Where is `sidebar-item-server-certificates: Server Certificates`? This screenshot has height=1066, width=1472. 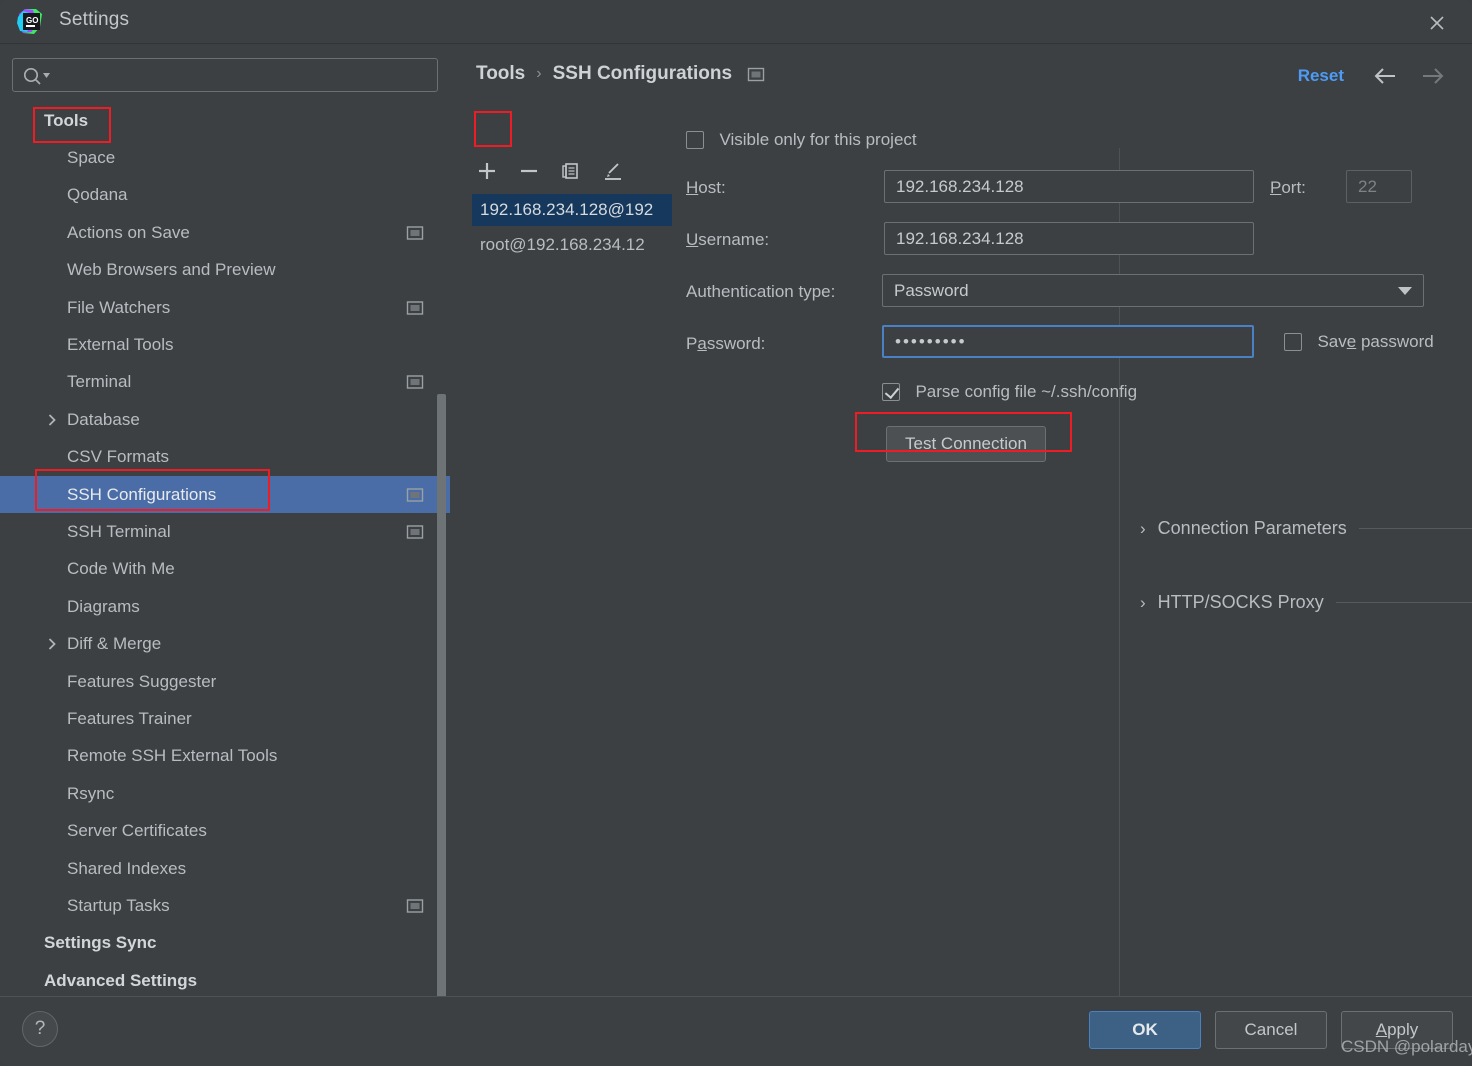 sidebar-item-server-certificates: Server Certificates is located at coordinates (225, 831).